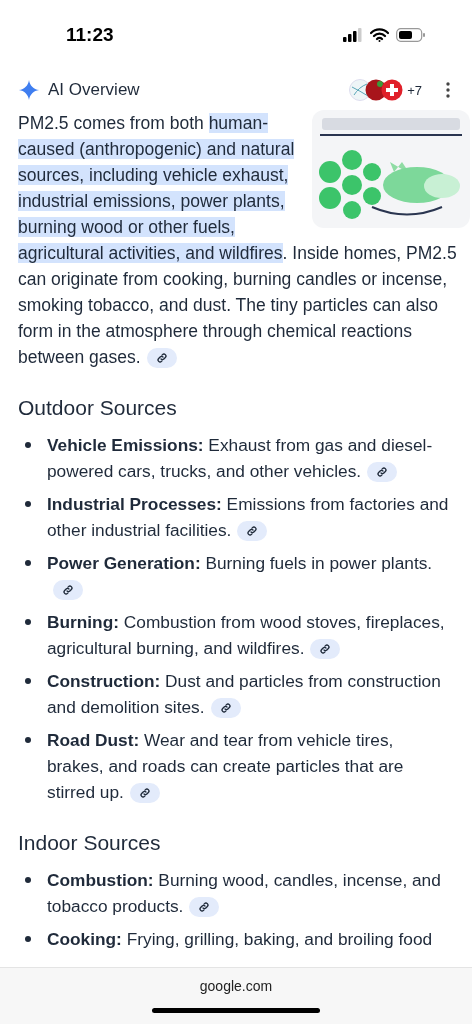 The image size is (472, 1024). What do you see at coordinates (98, 408) in the screenshot?
I see `section-heading: Outdoor Sources` at bounding box center [98, 408].